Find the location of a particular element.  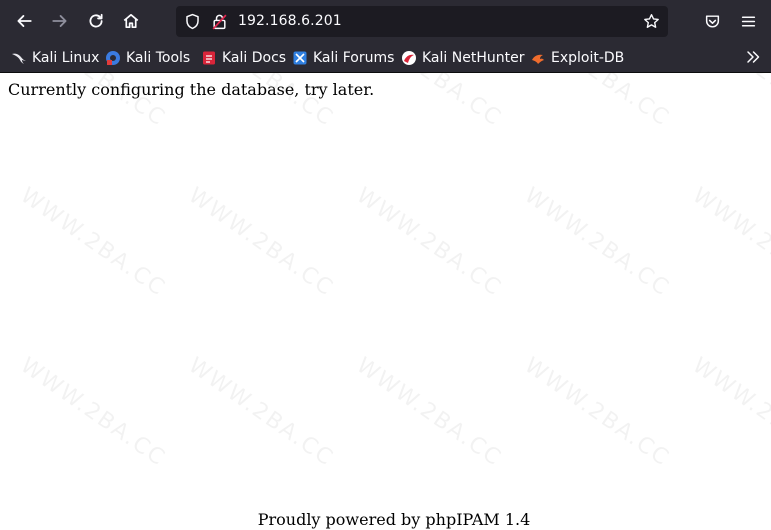

hamburger-menu-icon is located at coordinates (748, 21).